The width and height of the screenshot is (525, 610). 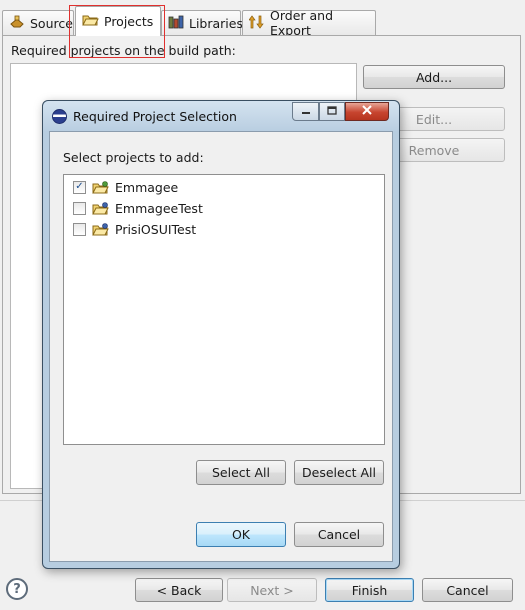 I want to click on dialog-cancel-button: Cancel, so click(x=339, y=534).